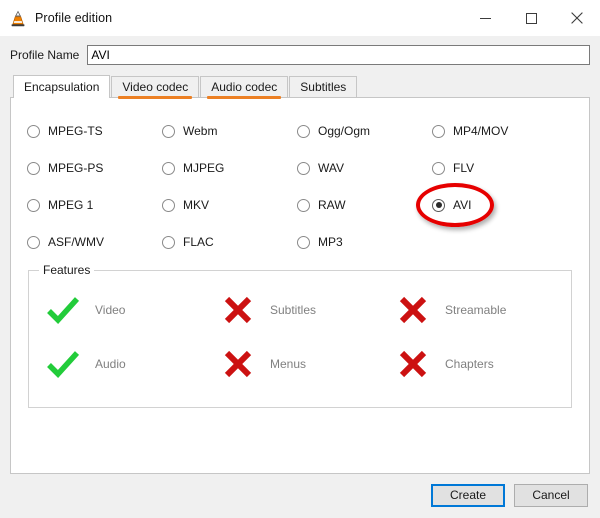 This screenshot has width=600, height=518. Describe the element at coordinates (332, 205) in the screenshot. I see `radio-label: RAW` at that location.